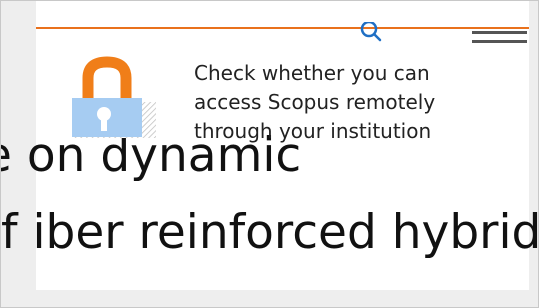 The image size is (539, 308). What do you see at coordinates (371, 34) in the screenshot?
I see `search-icon` at bounding box center [371, 34].